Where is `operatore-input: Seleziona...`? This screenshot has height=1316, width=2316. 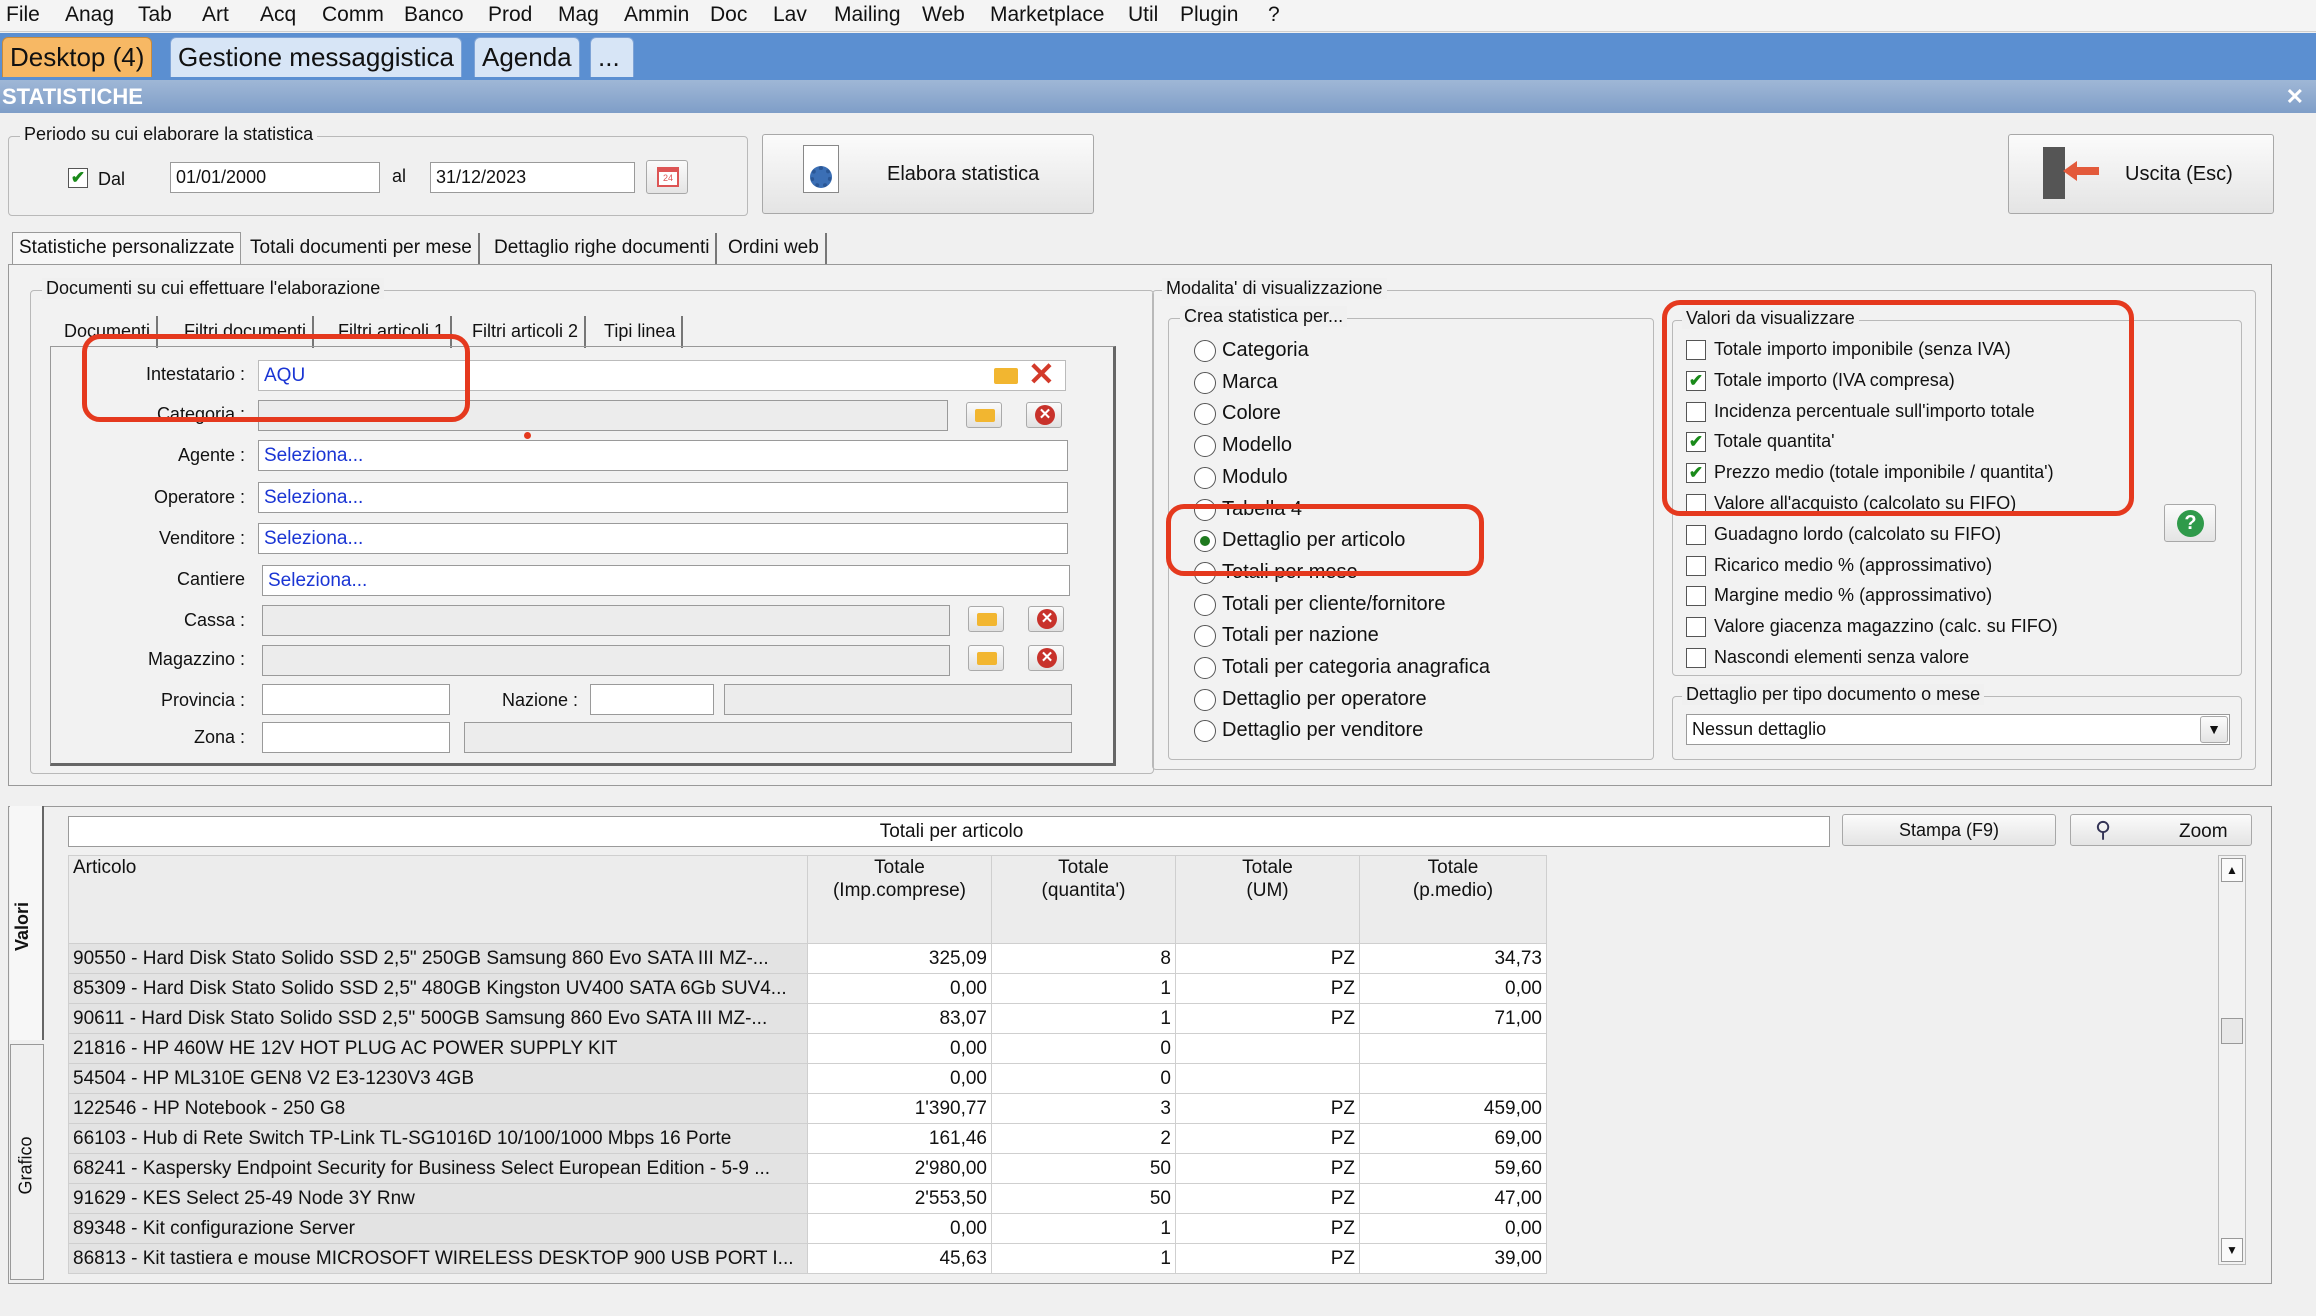 operatore-input: Seleziona... is located at coordinates (663, 497).